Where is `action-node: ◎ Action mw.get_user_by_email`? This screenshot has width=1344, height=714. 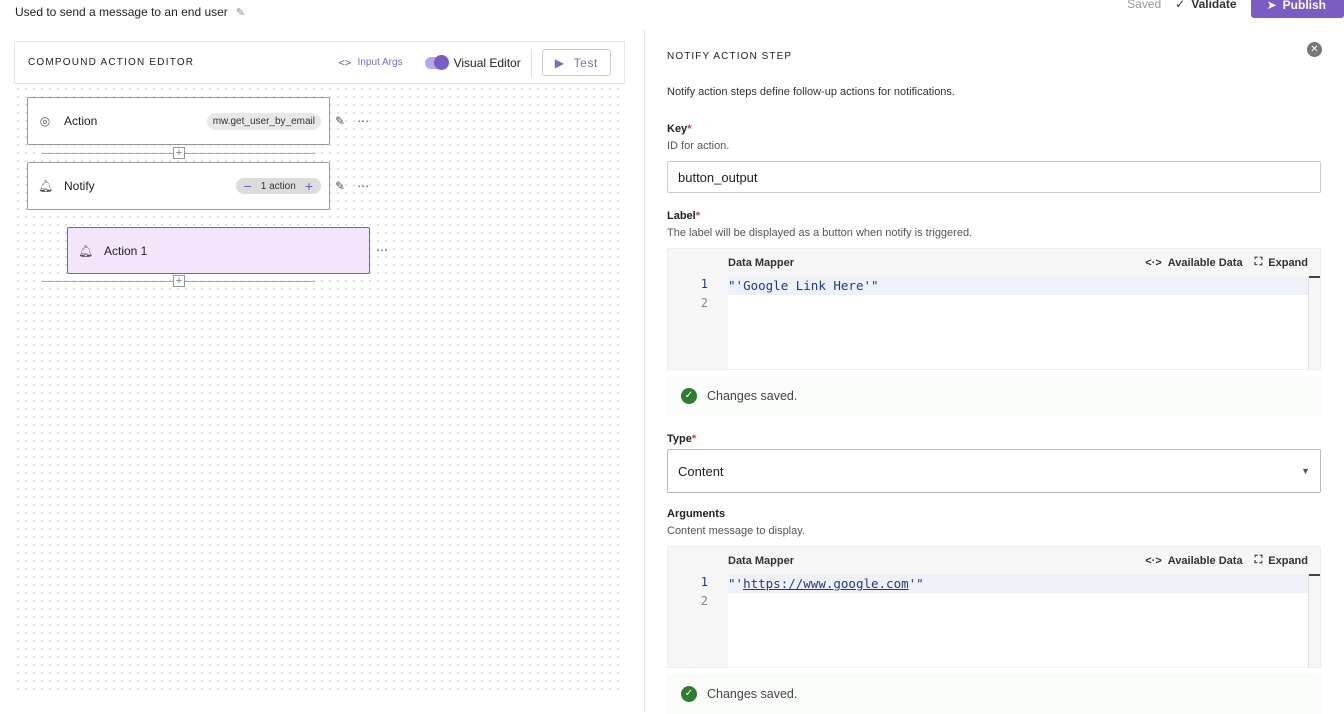 action-node: ◎ Action mw.get_user_by_email is located at coordinates (178, 121).